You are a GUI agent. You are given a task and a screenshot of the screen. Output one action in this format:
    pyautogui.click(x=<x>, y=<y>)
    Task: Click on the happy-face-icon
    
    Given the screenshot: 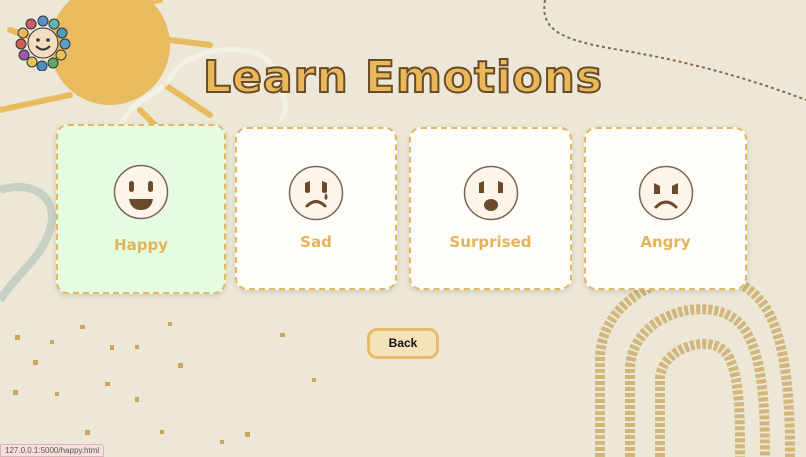 What is the action you would take?
    pyautogui.click(x=141, y=192)
    